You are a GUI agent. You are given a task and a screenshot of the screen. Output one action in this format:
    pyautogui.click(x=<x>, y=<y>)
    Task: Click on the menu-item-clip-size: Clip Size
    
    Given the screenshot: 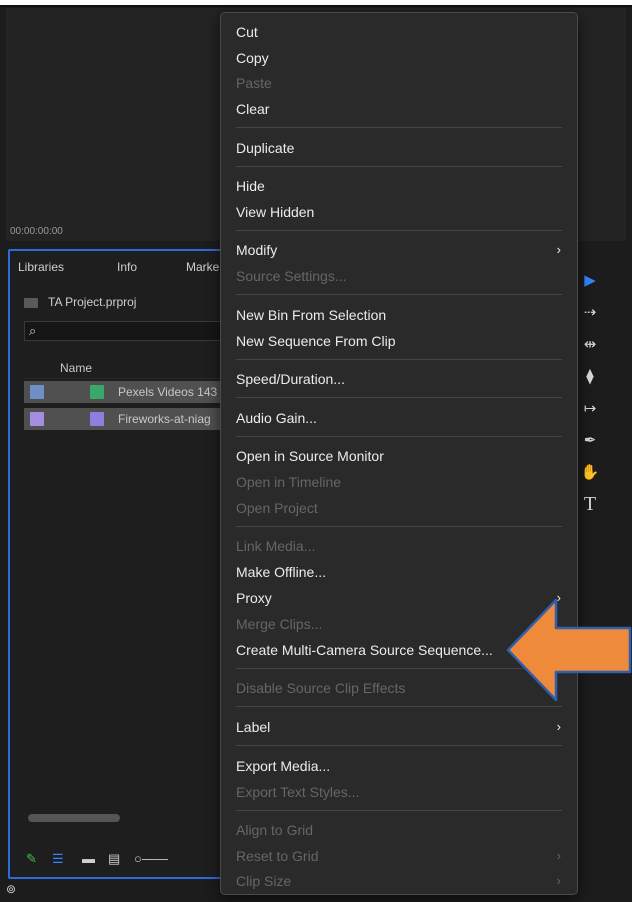 What is the action you would take?
    pyautogui.click(x=264, y=881)
    